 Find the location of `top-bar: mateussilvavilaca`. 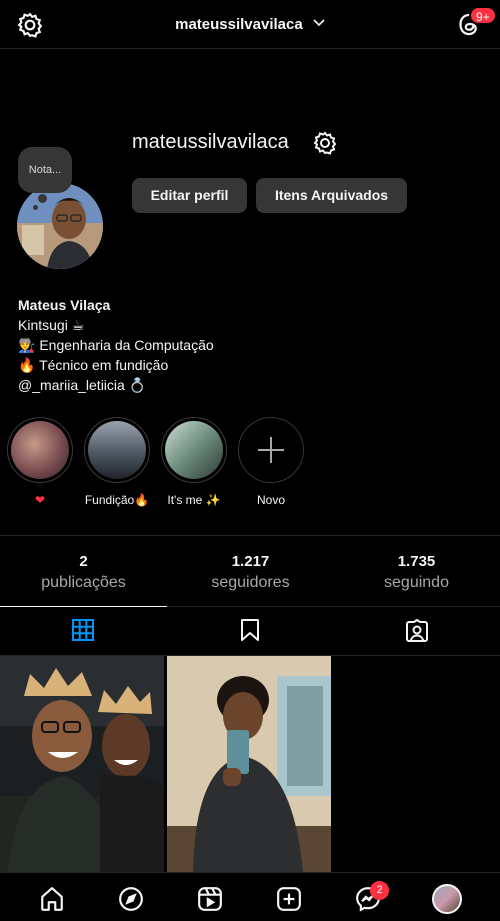

top-bar: mateussilvavilaca is located at coordinates (250, 24).